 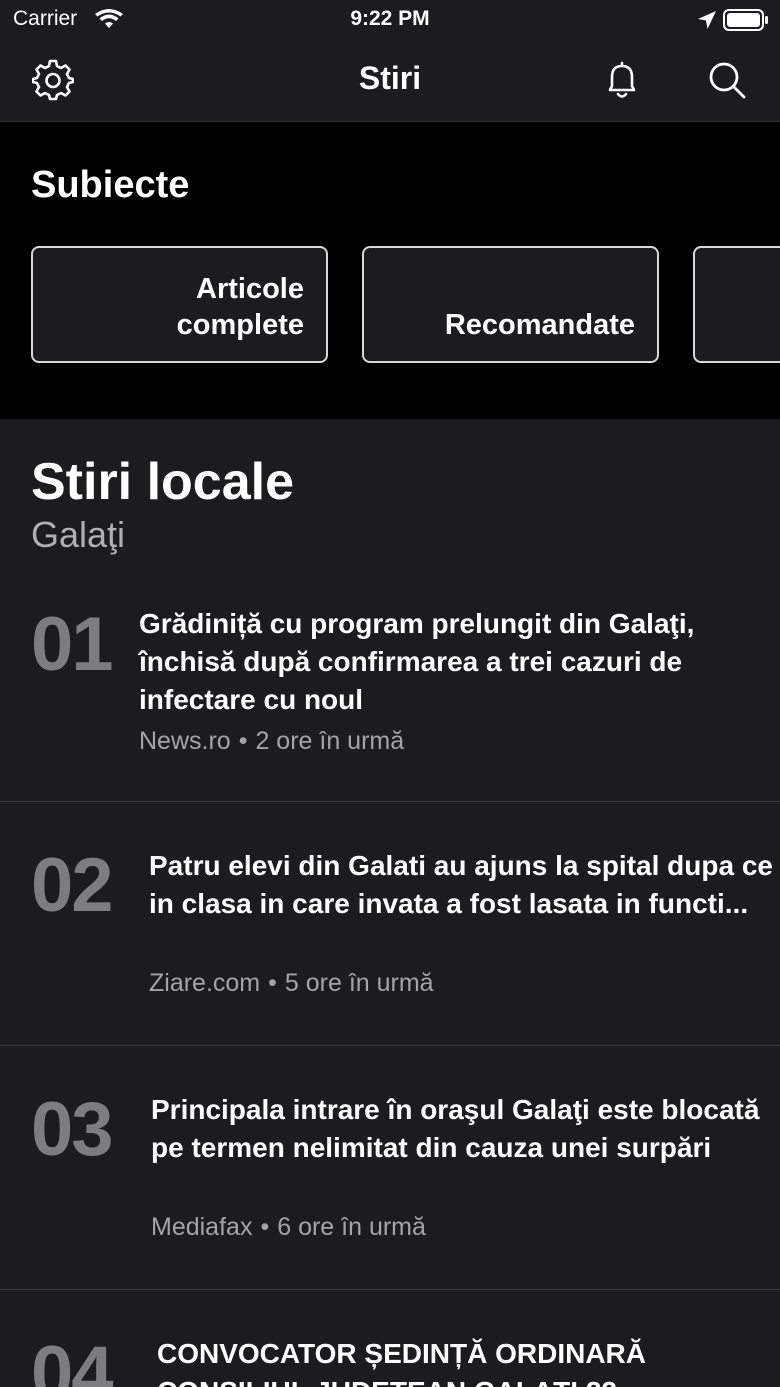 I want to click on article-number: 04, so click(x=72, y=1359).